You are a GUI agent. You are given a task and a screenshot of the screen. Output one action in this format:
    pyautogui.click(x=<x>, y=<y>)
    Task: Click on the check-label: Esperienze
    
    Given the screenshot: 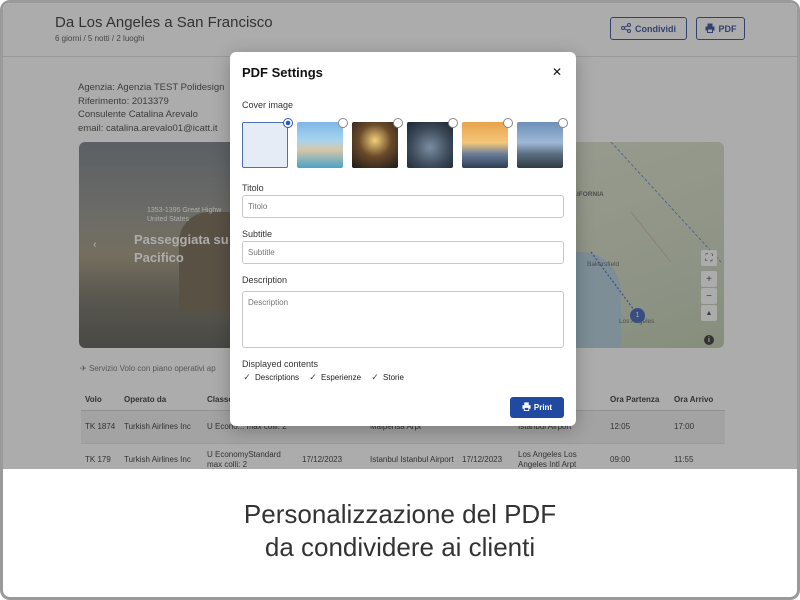 What is the action you would take?
    pyautogui.click(x=341, y=377)
    